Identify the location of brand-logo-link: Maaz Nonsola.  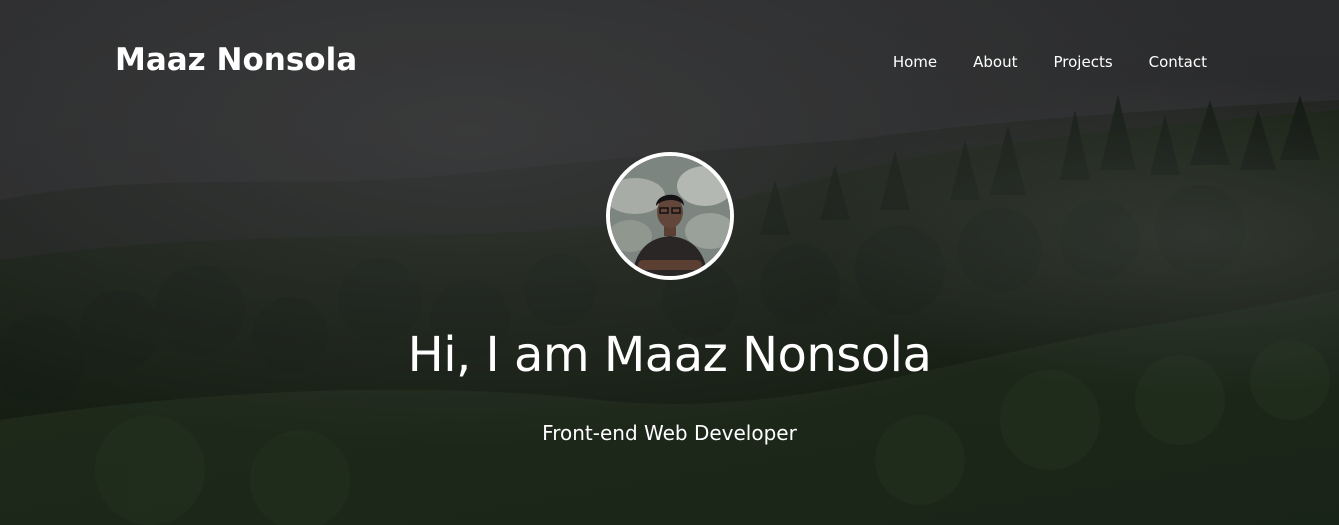
(236, 60).